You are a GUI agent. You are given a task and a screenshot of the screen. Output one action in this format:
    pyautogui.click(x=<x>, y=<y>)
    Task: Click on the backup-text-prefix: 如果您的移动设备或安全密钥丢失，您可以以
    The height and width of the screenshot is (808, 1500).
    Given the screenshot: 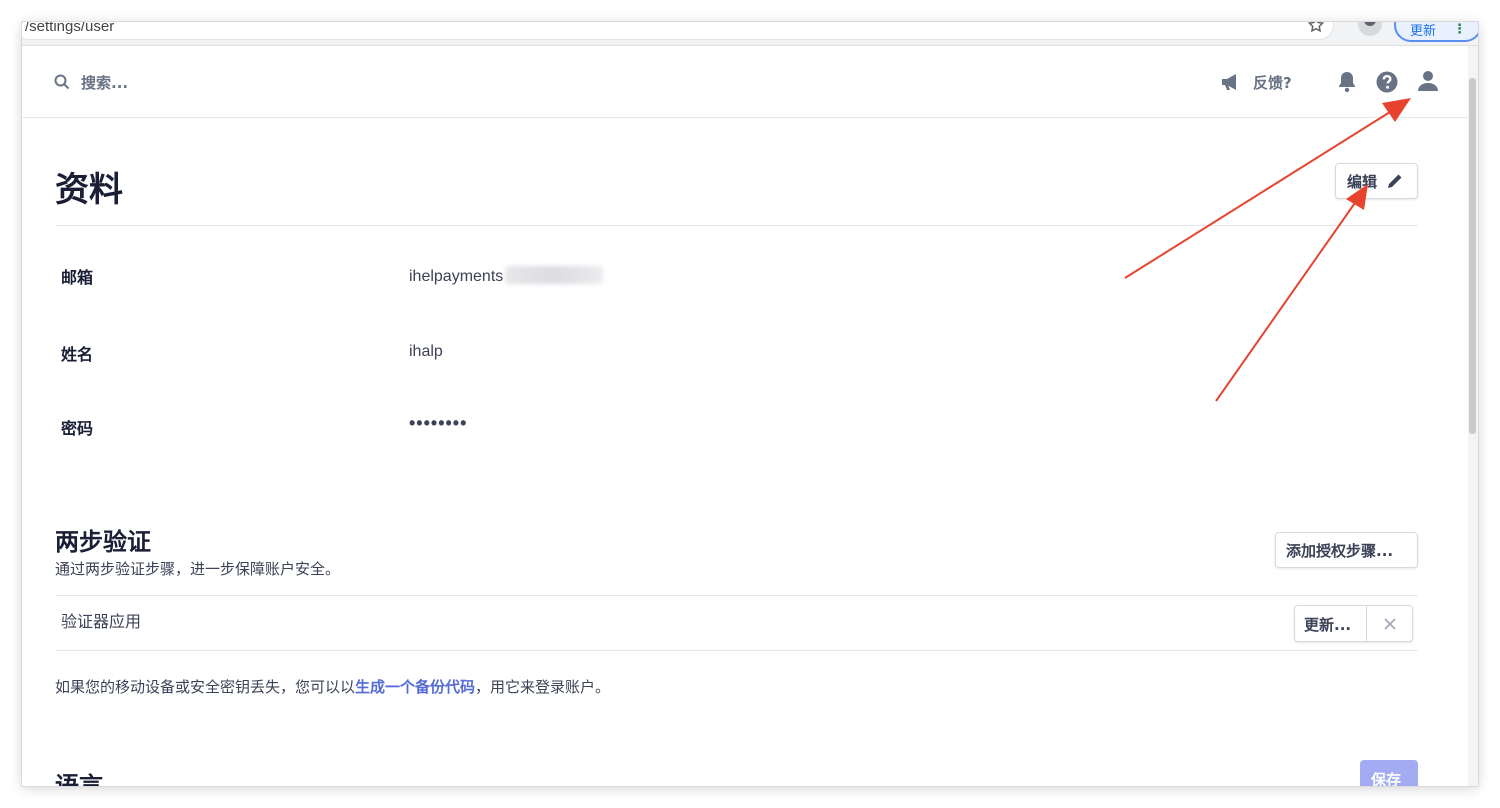 What is the action you would take?
    pyautogui.click(x=205, y=687)
    